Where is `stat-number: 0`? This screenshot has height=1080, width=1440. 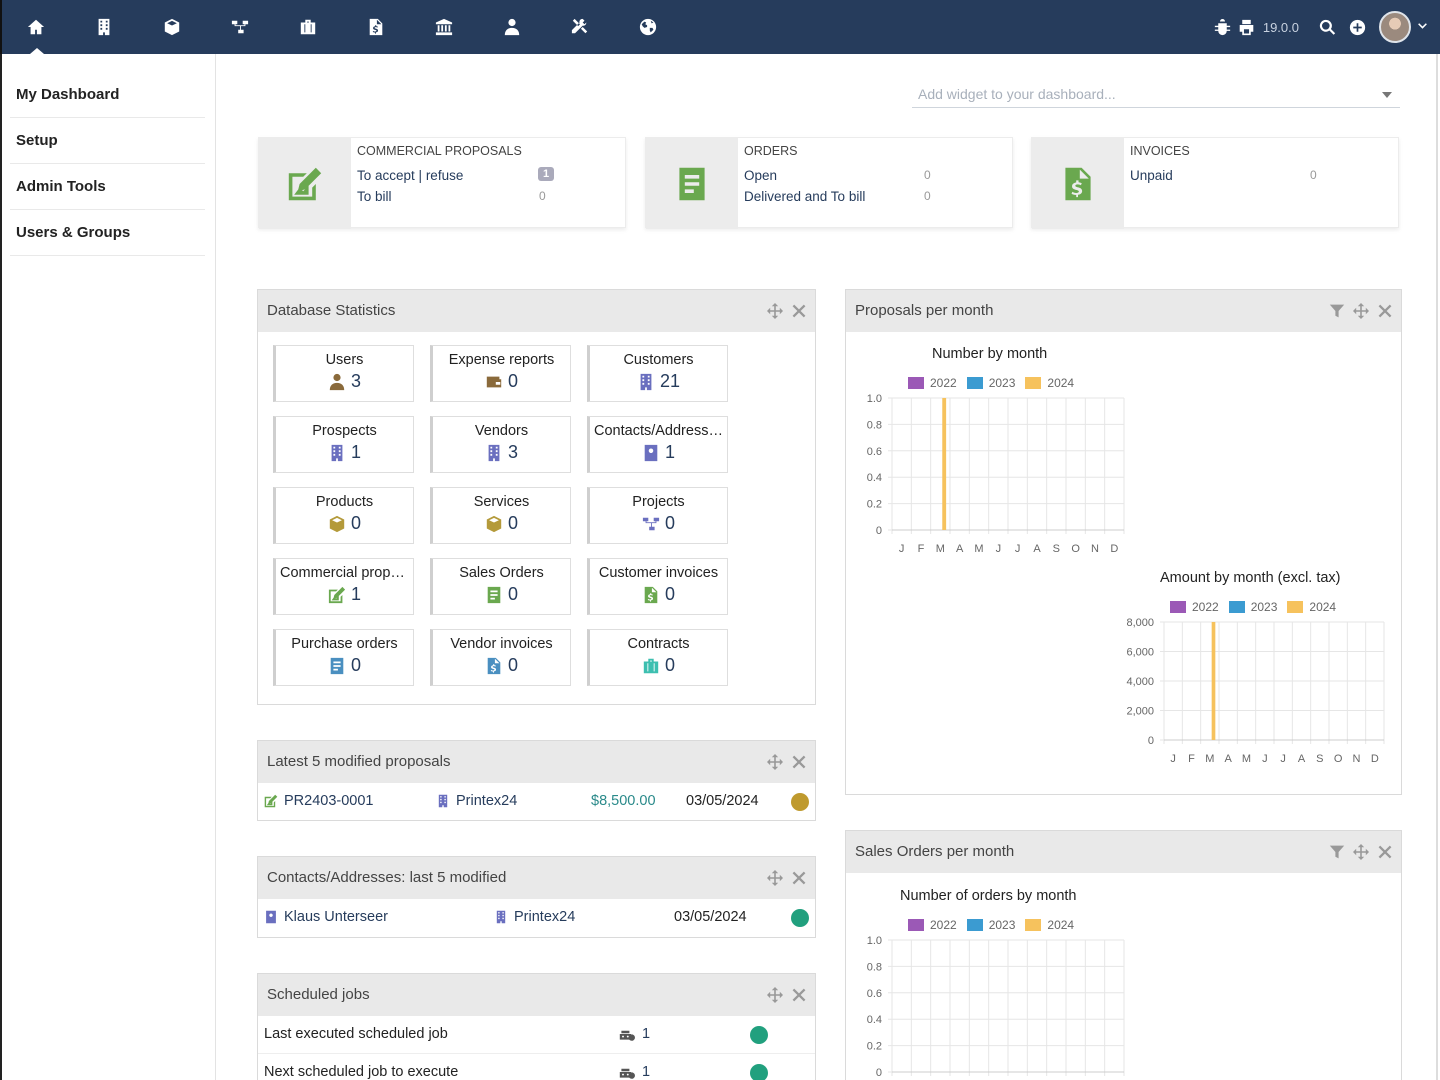 stat-number: 0 is located at coordinates (512, 665).